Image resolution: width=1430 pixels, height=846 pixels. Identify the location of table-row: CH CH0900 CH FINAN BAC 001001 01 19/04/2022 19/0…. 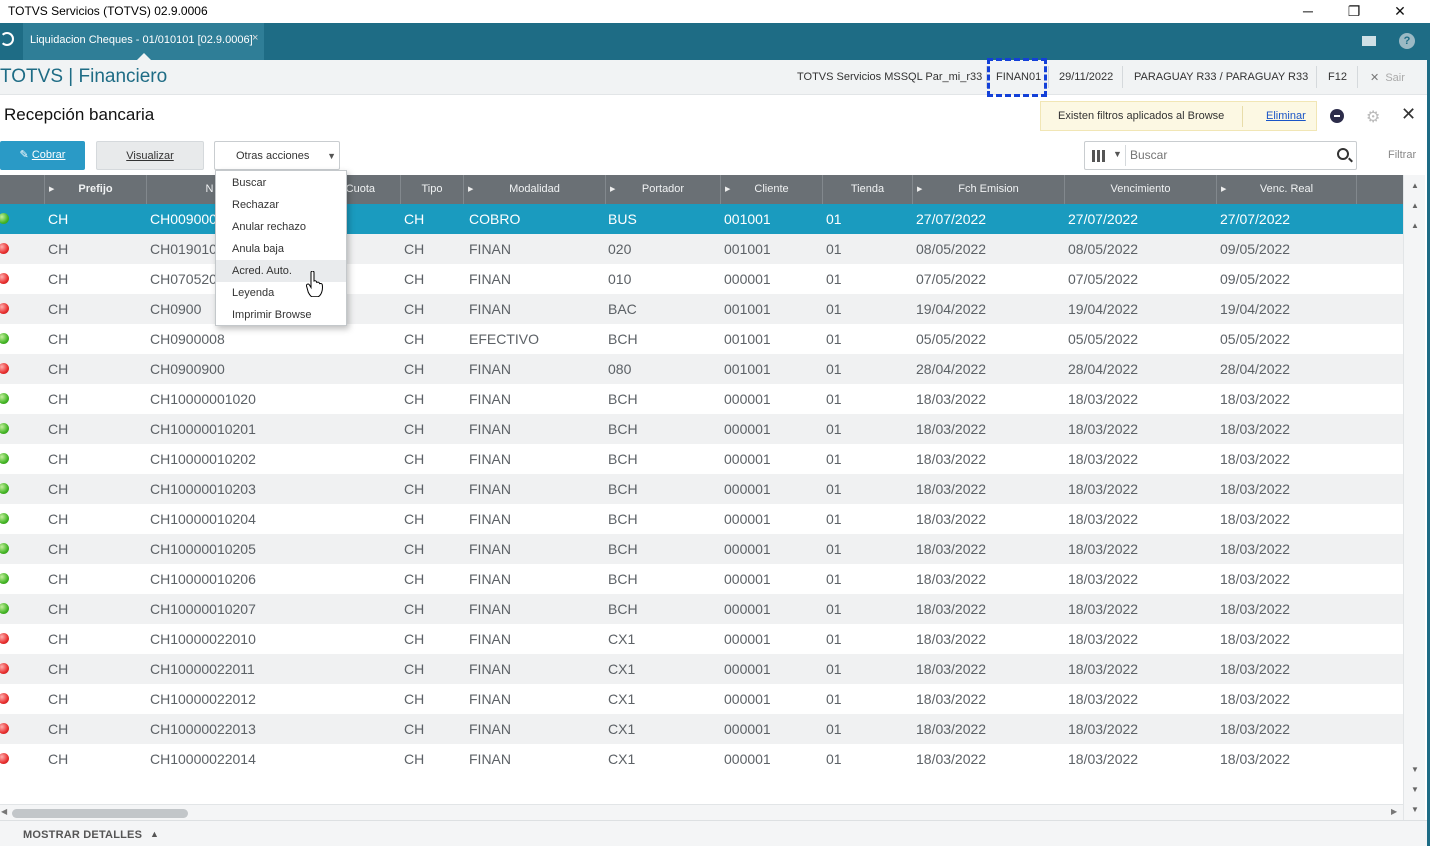
(701, 309).